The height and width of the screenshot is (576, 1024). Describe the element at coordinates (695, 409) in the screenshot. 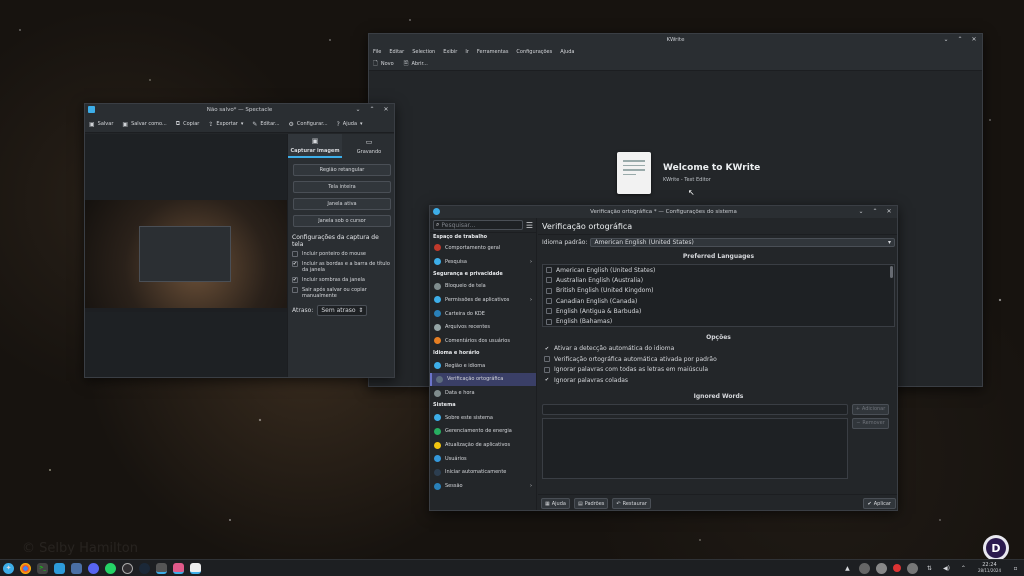

I see `ignored-word-input` at that location.